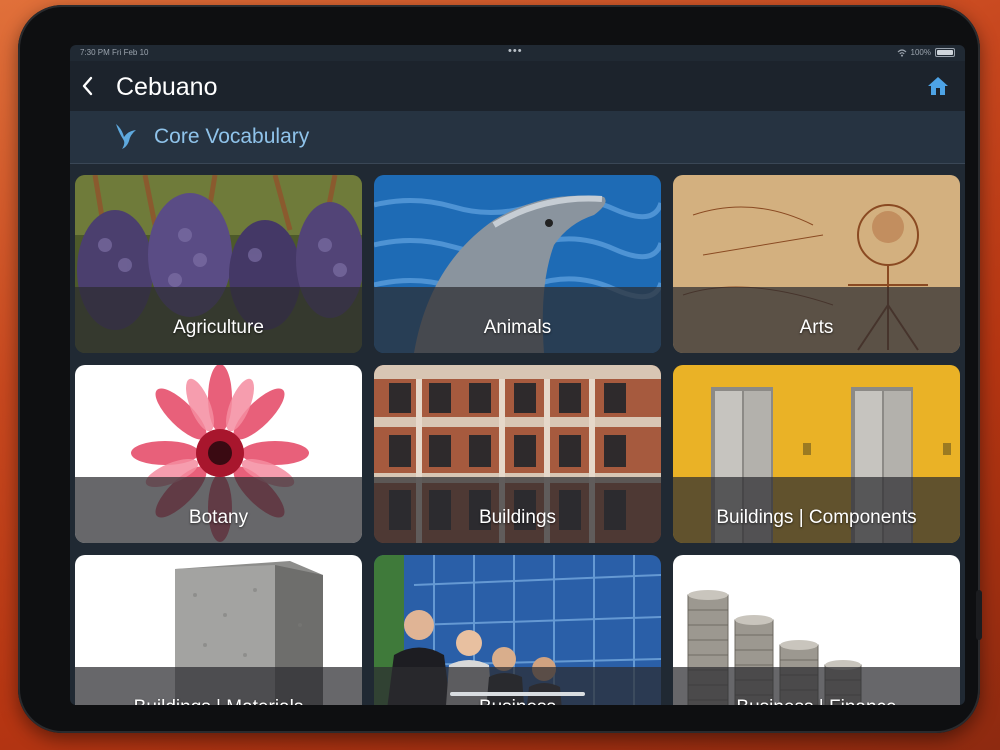 Image resolution: width=1000 pixels, height=750 pixels. I want to click on category-label: Buildings, so click(517, 517).